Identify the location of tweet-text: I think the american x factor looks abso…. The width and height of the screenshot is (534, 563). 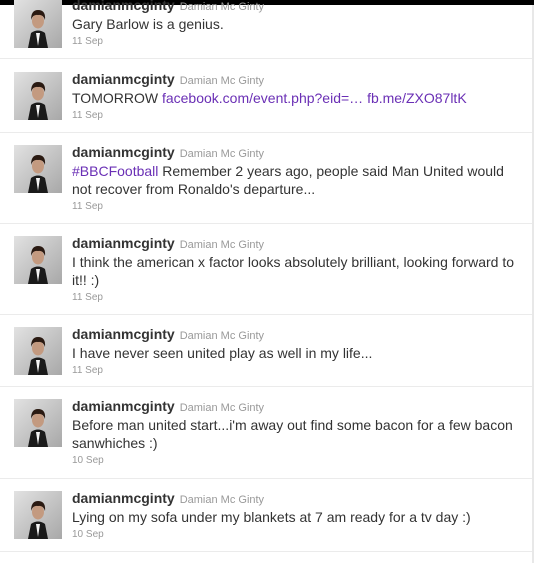
(293, 271).